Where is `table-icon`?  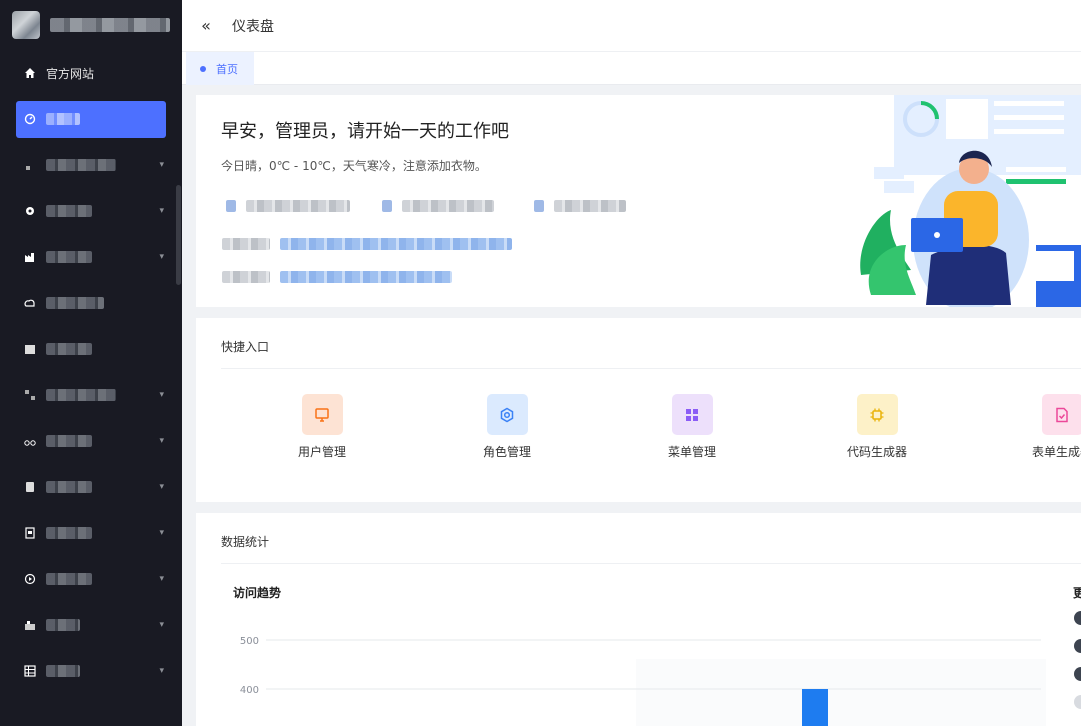
table-icon is located at coordinates (30, 671).